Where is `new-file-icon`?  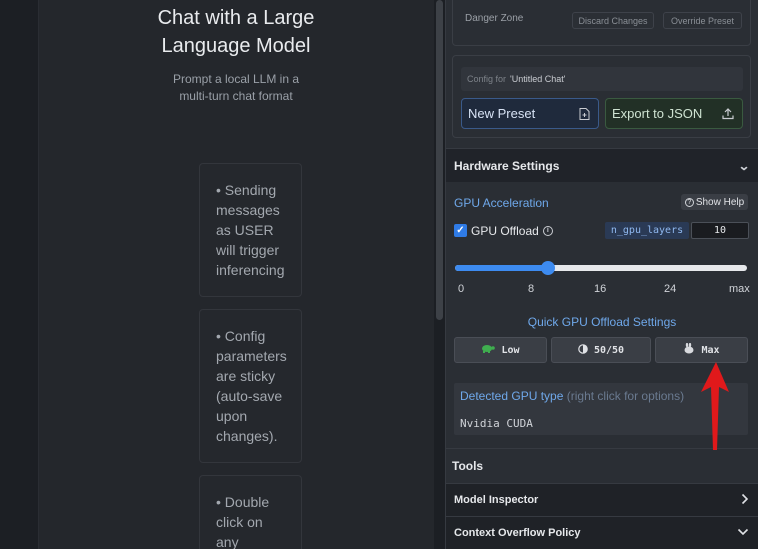
new-file-icon is located at coordinates (584, 113).